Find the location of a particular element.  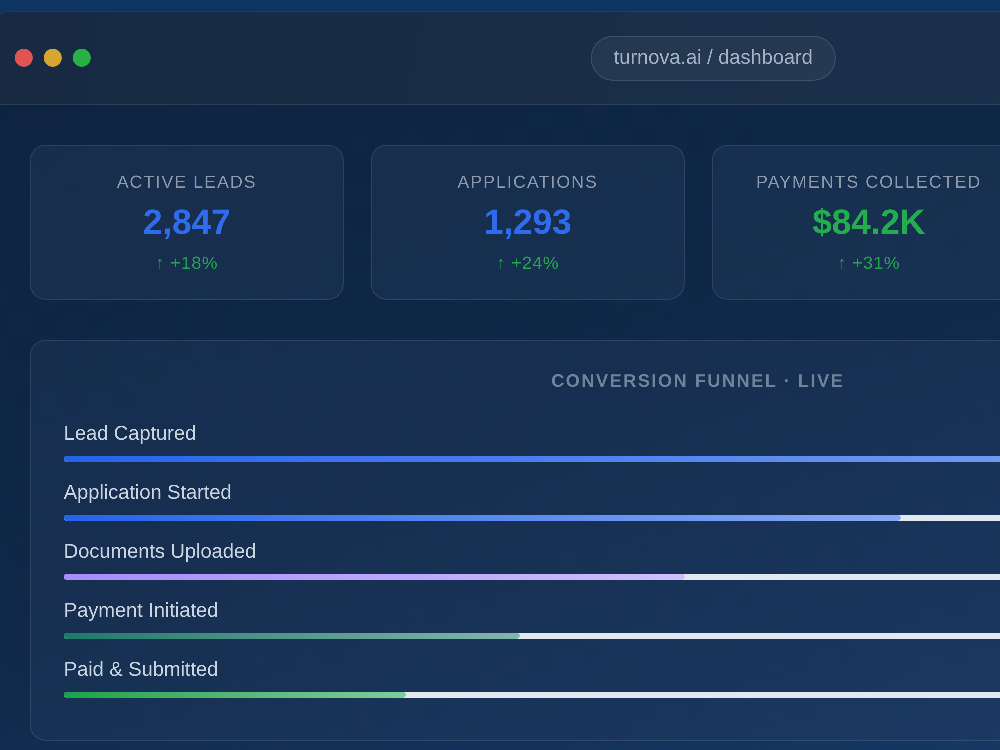

stat-value: 2,847 is located at coordinates (187, 223).